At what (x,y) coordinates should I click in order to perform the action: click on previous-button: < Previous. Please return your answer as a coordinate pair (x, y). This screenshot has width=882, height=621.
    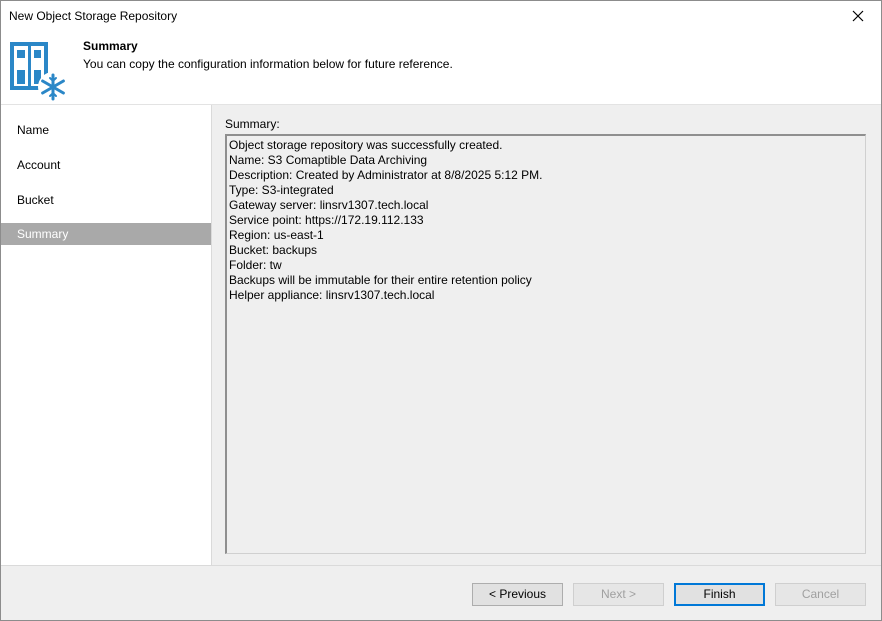
    Looking at the image, I should click on (517, 594).